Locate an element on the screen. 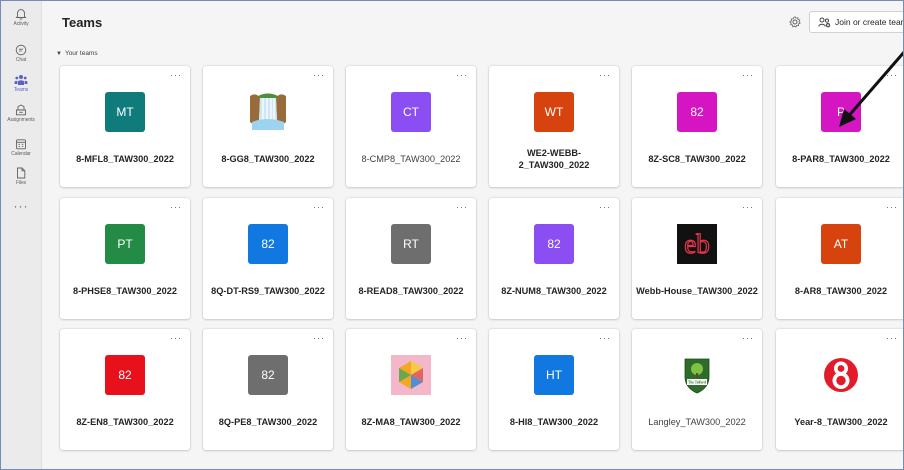 This screenshot has height=470, width=904. team-card: ··· 82 8Z-EN8_TAW300_2022 is located at coordinates (125, 389).